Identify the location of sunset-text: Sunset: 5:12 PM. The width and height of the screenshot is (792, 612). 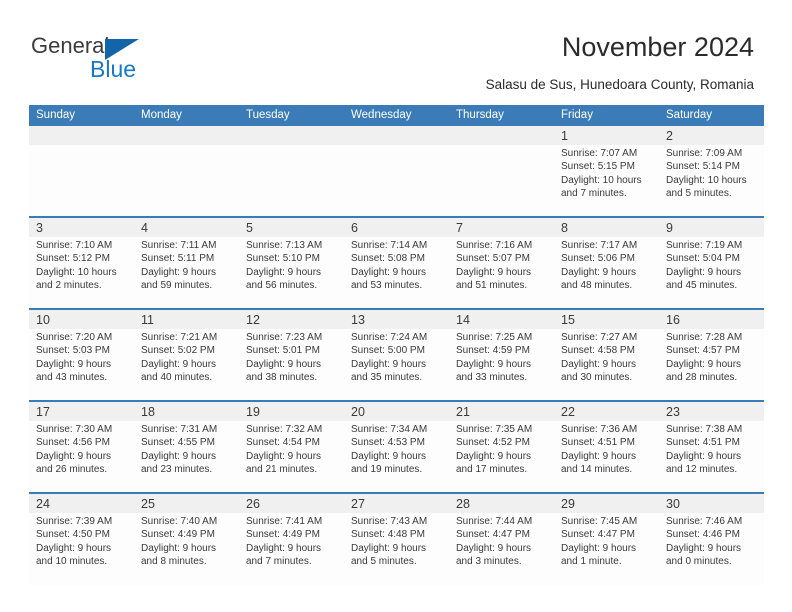
(73, 259).